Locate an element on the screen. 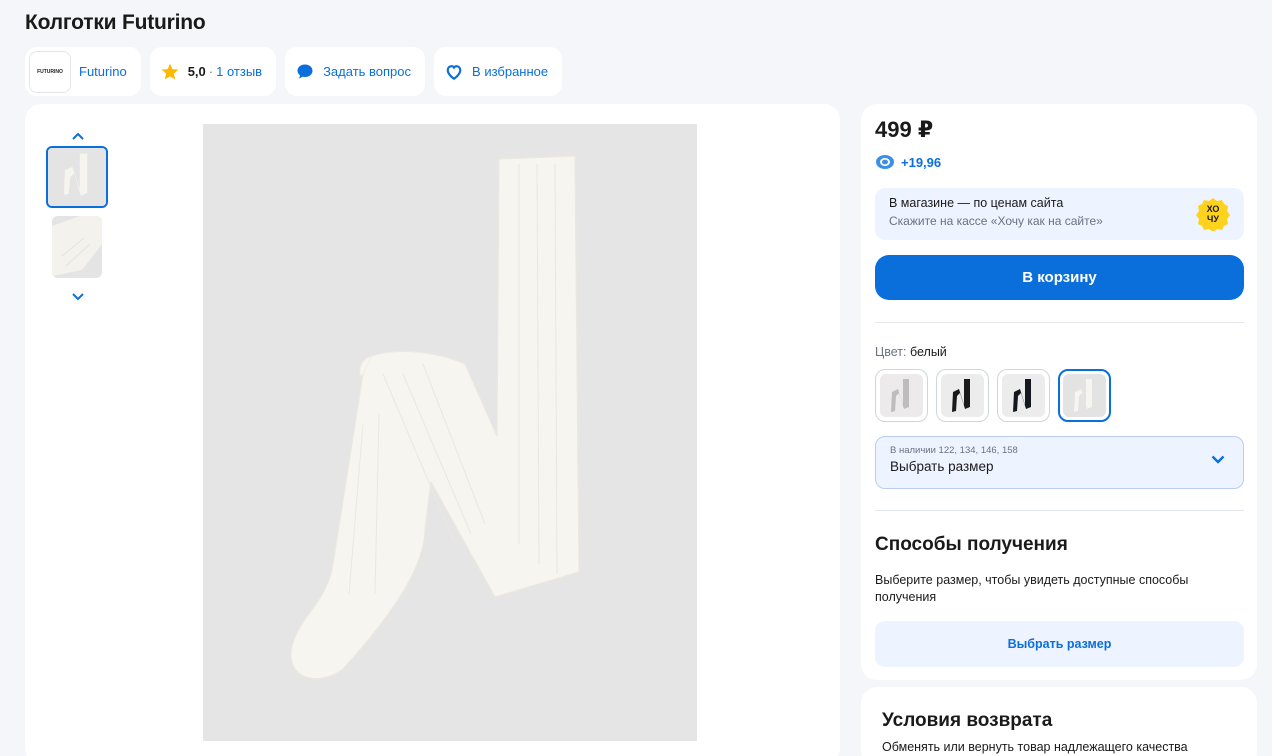  bonus-coin-icon is located at coordinates (885, 162).